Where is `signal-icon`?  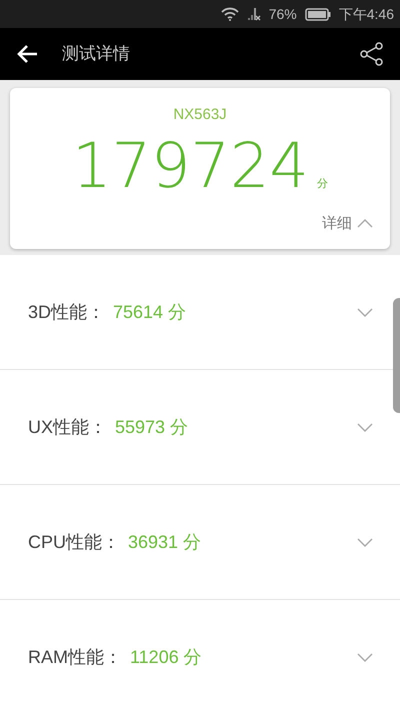
signal-icon is located at coordinates (253, 14).